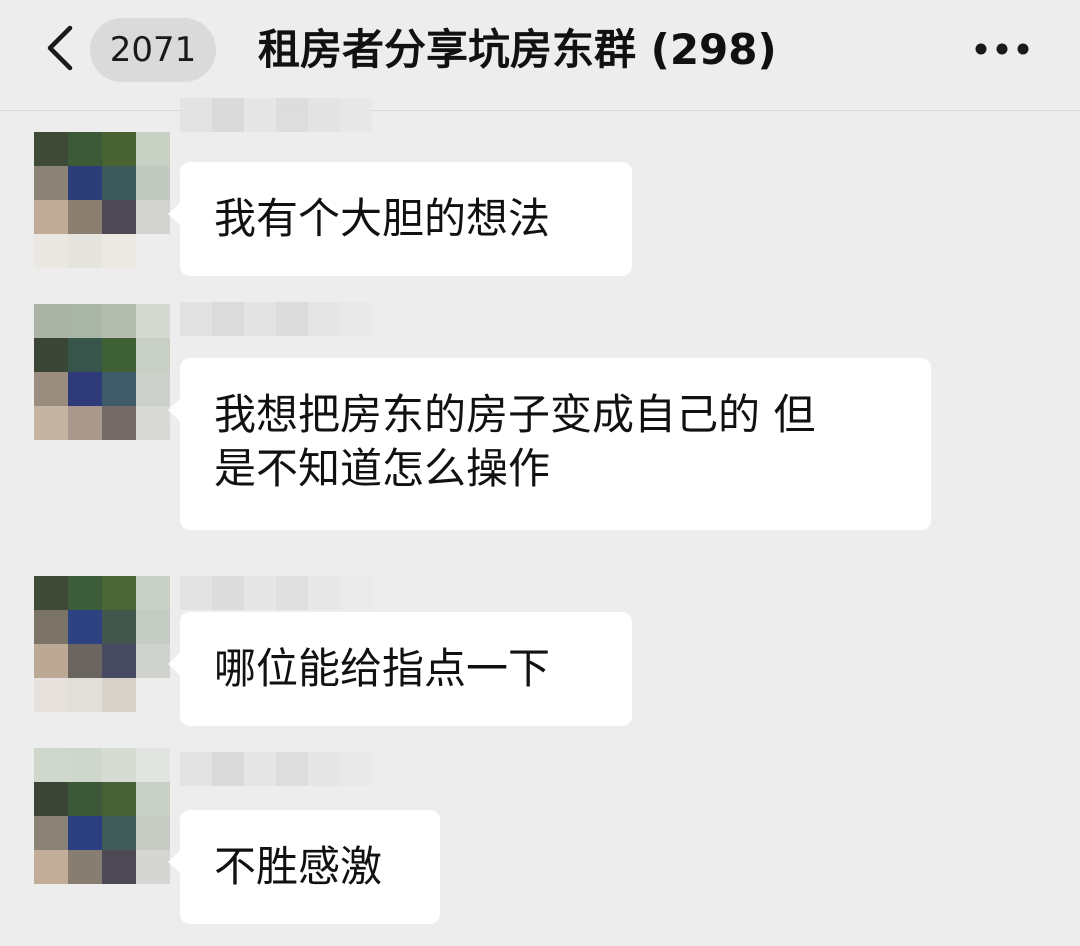 Image resolution: width=1080 pixels, height=946 pixels. I want to click on message-text: 不胜感激, so click(298, 866).